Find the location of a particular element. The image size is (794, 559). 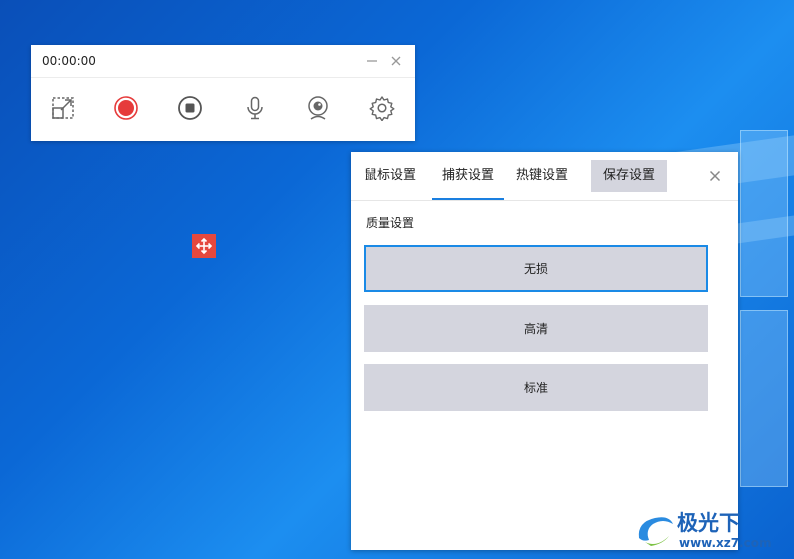

record-icon is located at coordinates (126, 108).